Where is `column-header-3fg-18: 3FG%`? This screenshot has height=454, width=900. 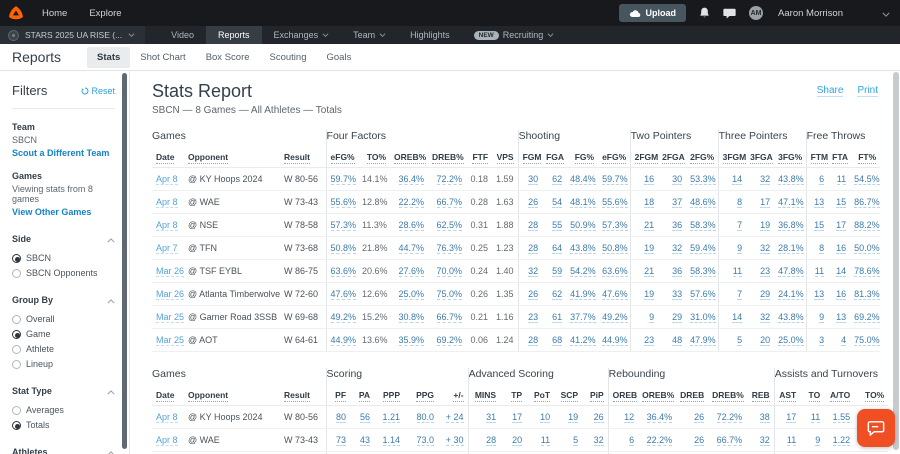
column-header-3fg-18: 3FG% is located at coordinates (790, 158).